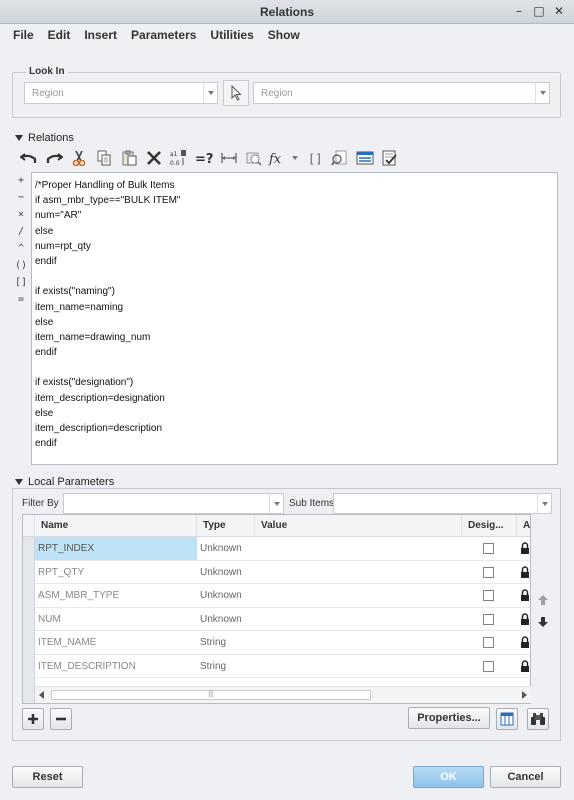 Image resolution: width=574 pixels, height=800 pixels. I want to click on scissors-icon, so click(78, 158).